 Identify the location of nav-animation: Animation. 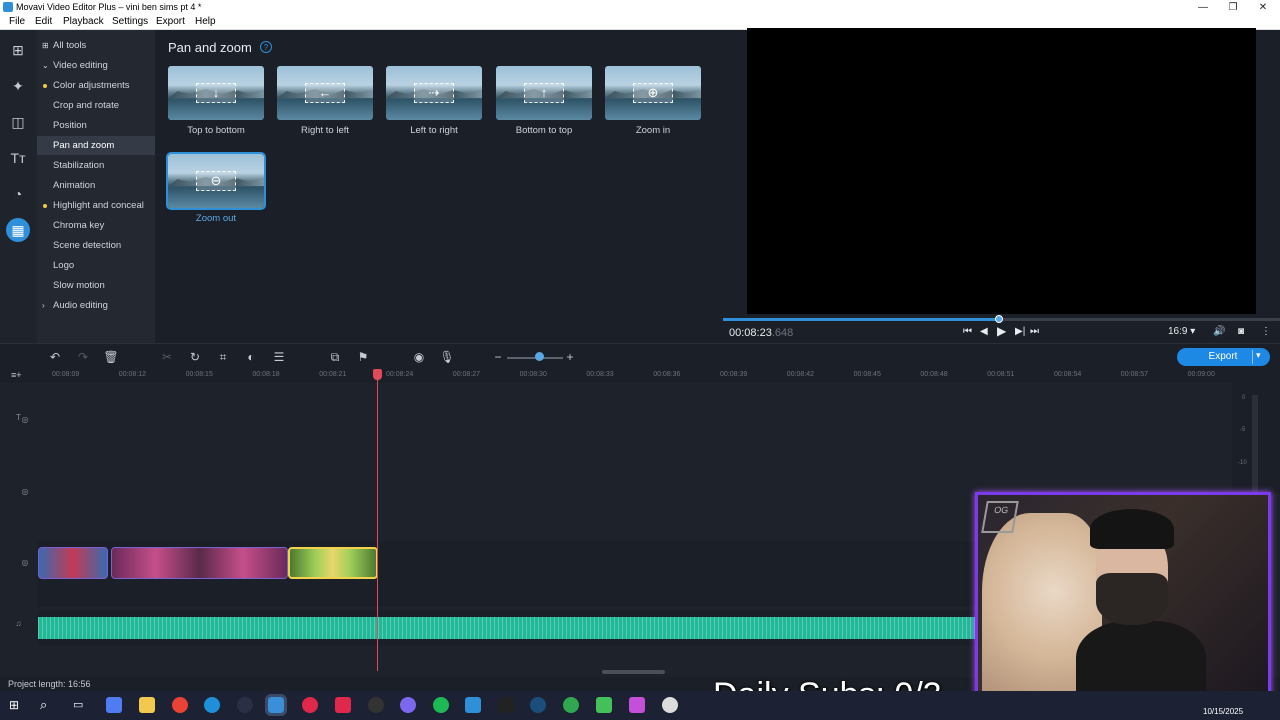
(96, 185).